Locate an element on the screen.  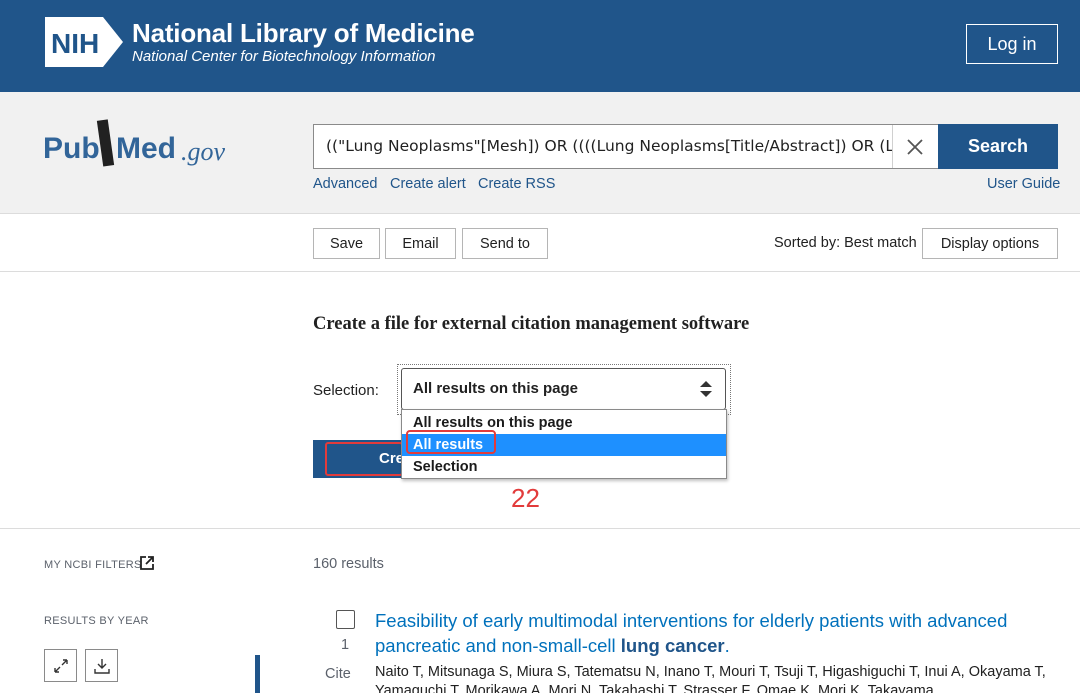
annotation-number: 22 is located at coordinates (525, 498).